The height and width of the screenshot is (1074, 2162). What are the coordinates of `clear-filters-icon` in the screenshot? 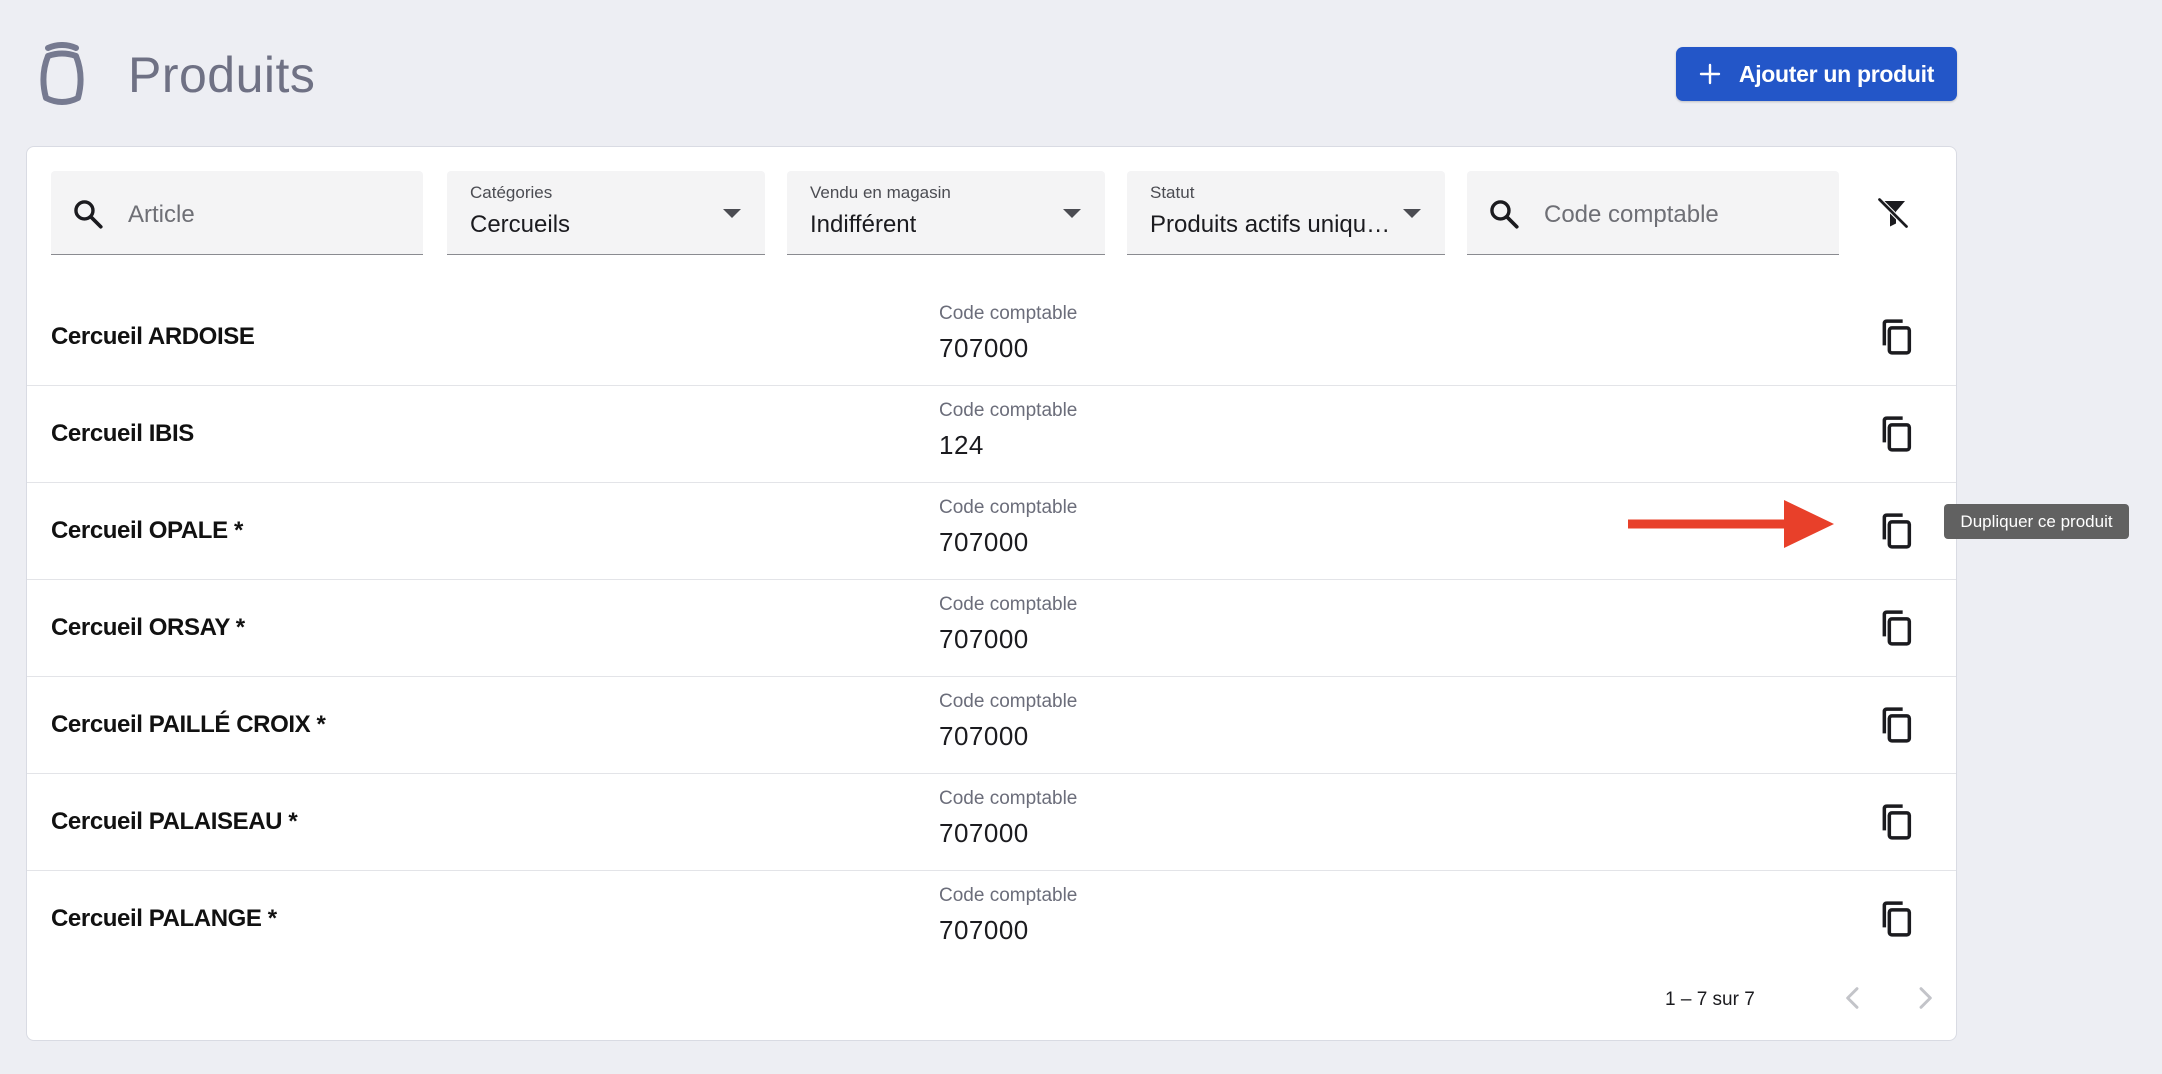 It's located at (1893, 213).